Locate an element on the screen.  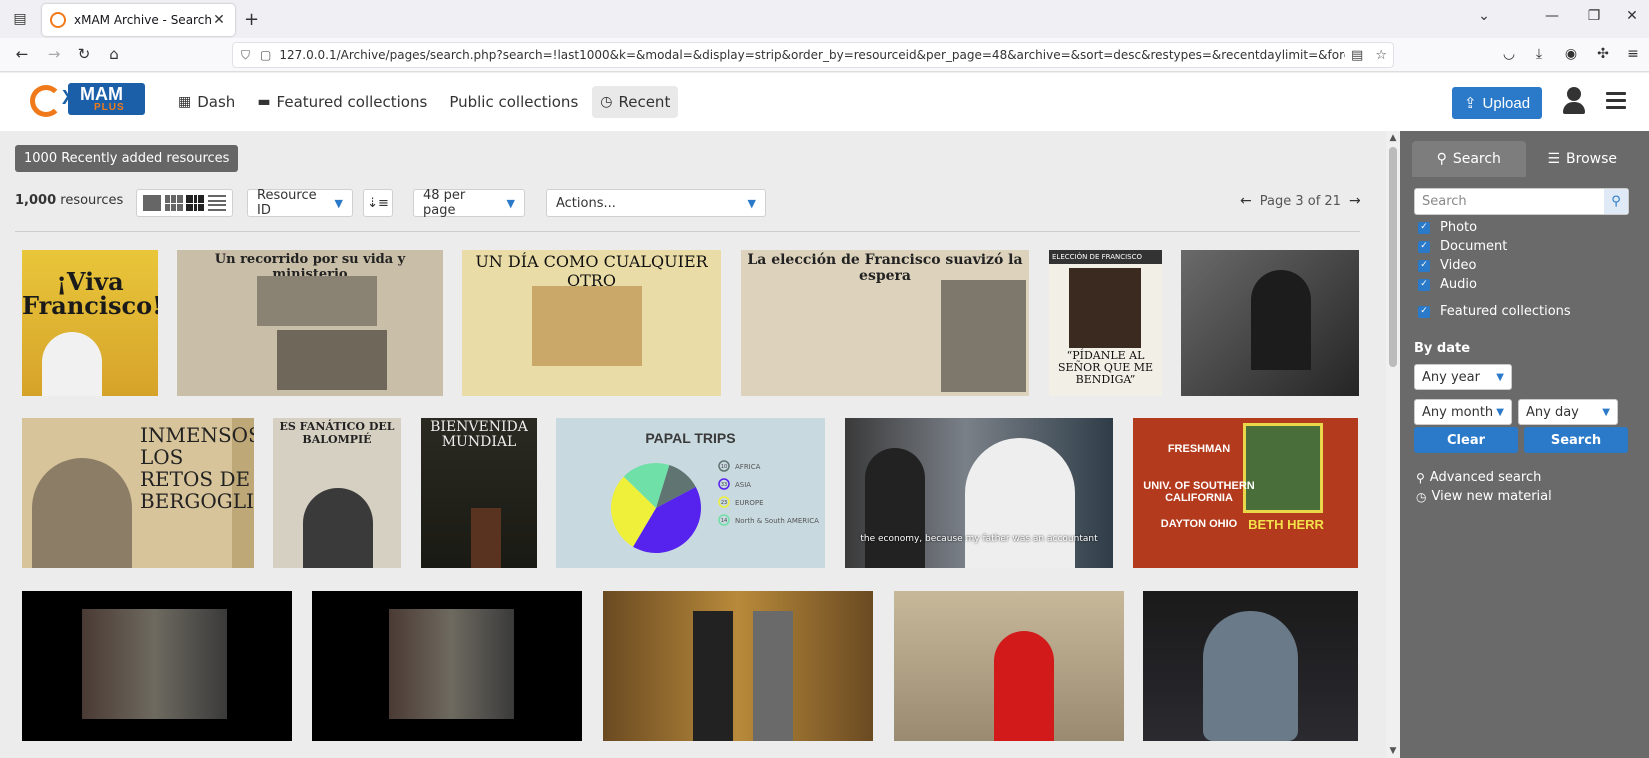
browser-tab: xMAM Archive - Search results ✕ is located at coordinates (138, 20).